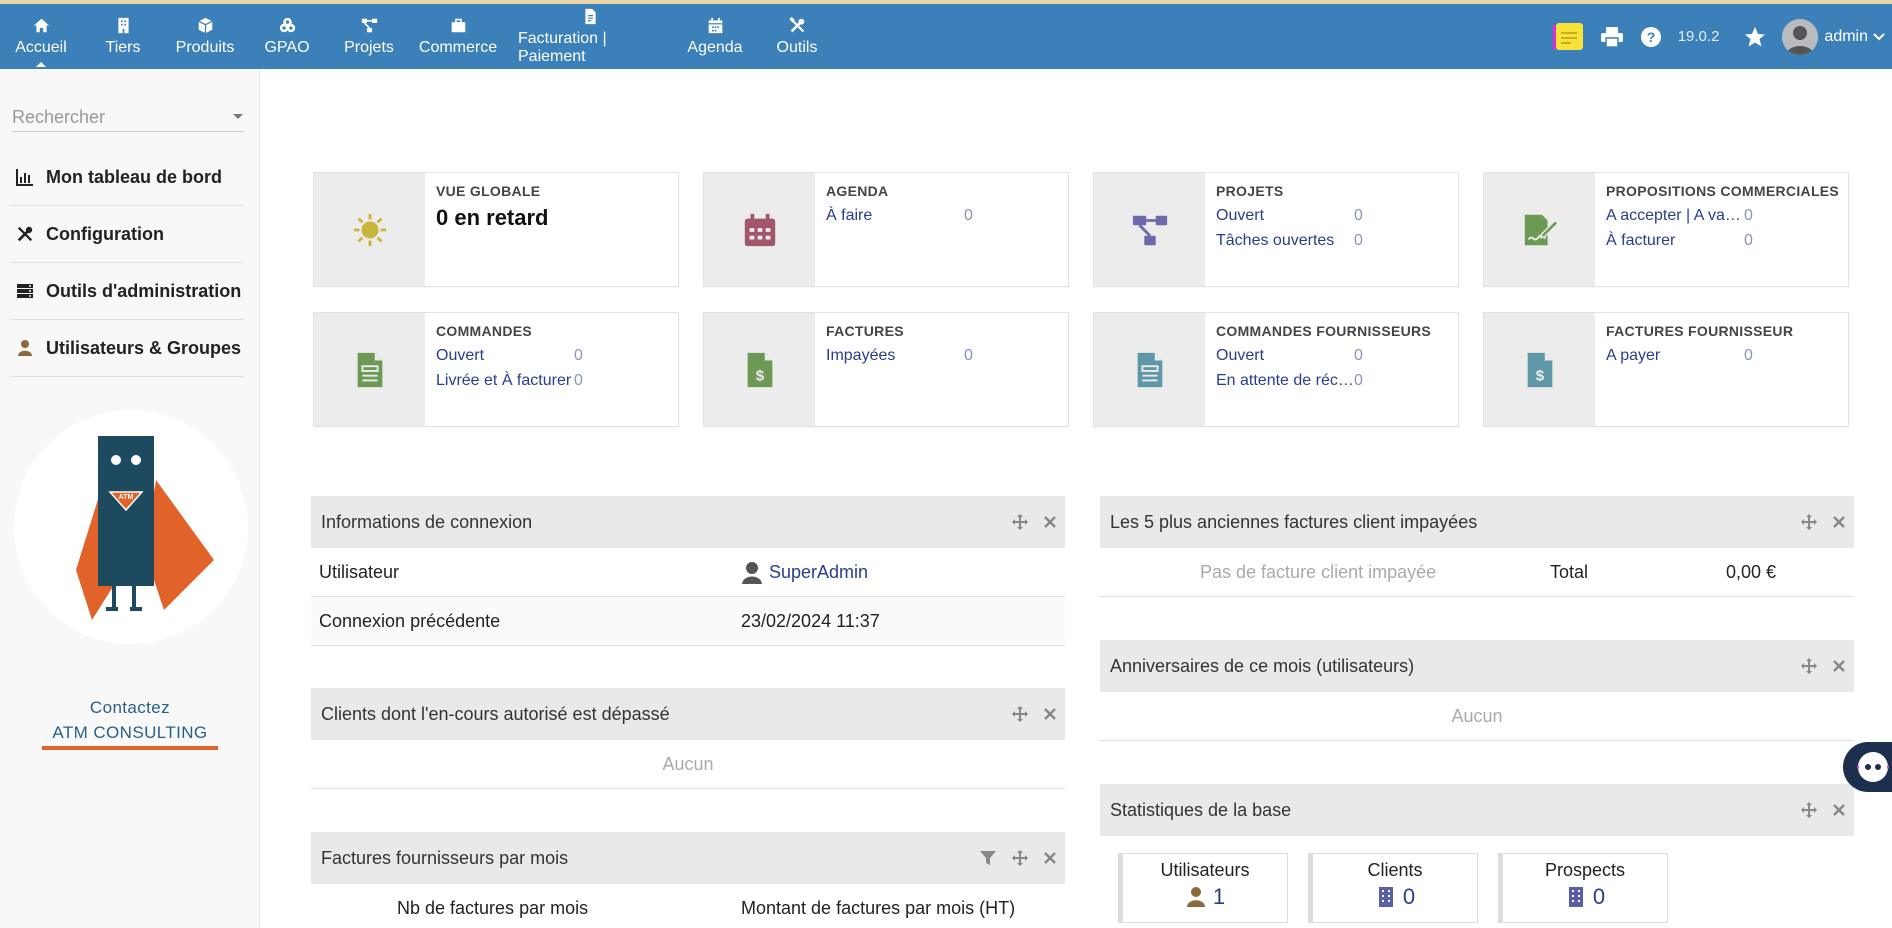 The height and width of the screenshot is (928, 1892). What do you see at coordinates (1285, 240) in the screenshot?
I see `box-row-label: Tâches ouvertes` at bounding box center [1285, 240].